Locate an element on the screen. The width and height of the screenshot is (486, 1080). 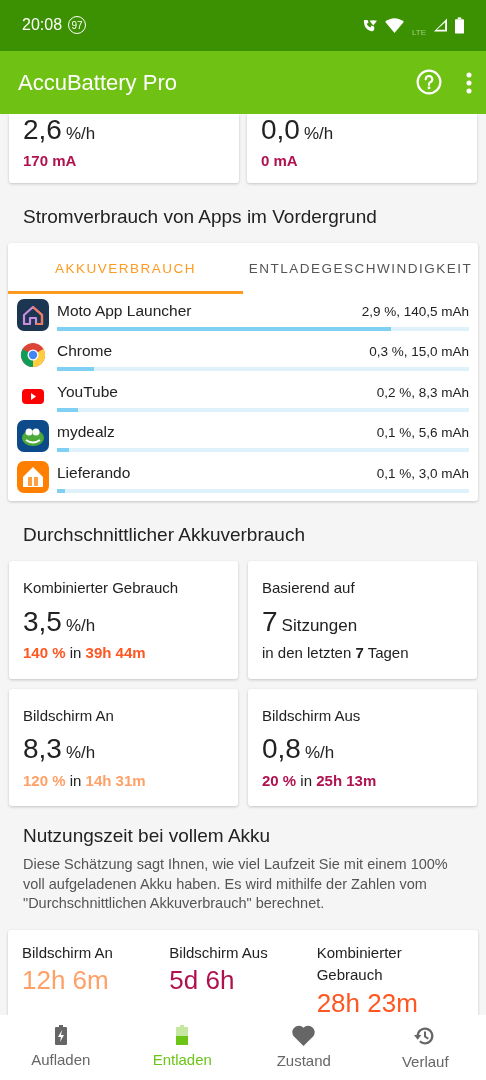
app-name: Lieferando is located at coordinates (94, 472).